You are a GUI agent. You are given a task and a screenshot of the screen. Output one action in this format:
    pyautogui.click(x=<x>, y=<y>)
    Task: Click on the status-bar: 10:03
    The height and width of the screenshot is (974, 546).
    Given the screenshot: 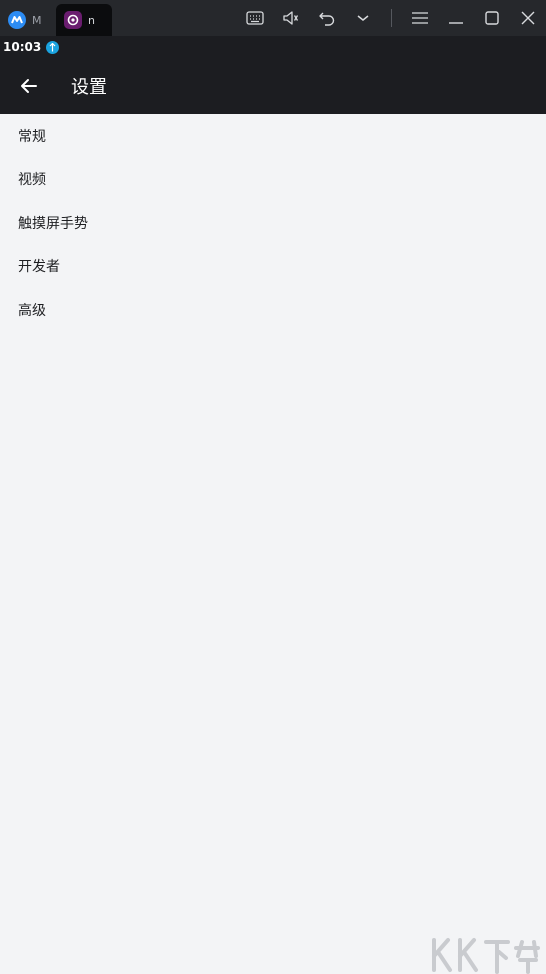 What is the action you would take?
    pyautogui.click(x=273, y=47)
    